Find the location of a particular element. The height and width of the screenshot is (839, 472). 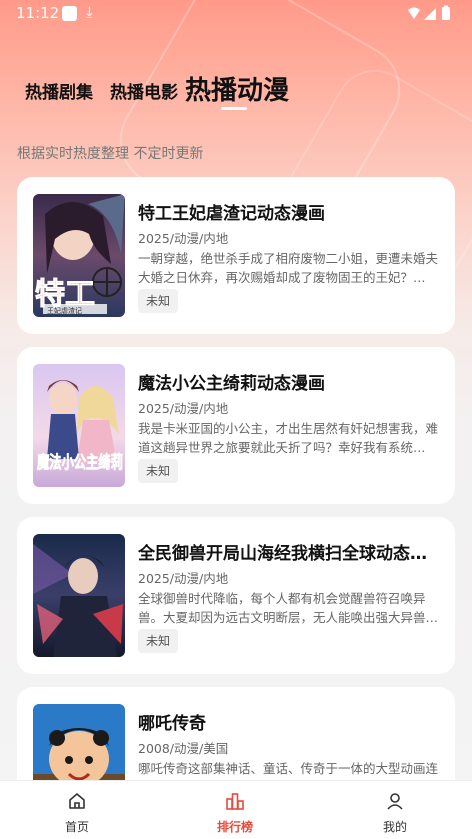

svg-text: 王妃虐渣记 is located at coordinates (64, 310).